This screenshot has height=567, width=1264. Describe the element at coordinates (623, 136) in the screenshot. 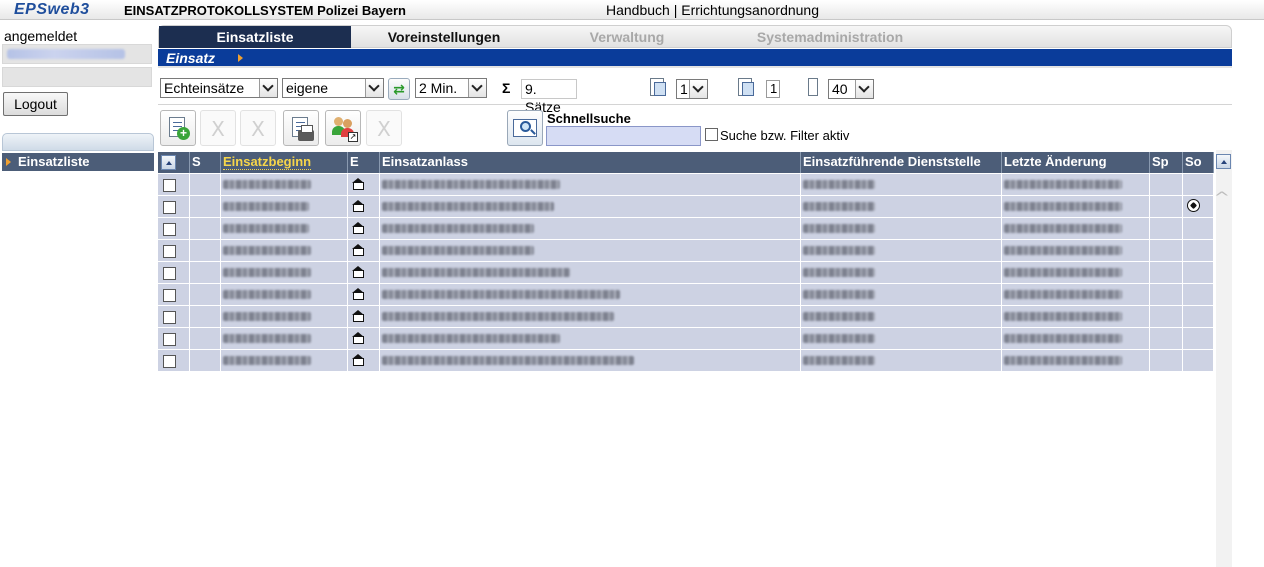

I see `quick-search-input` at that location.